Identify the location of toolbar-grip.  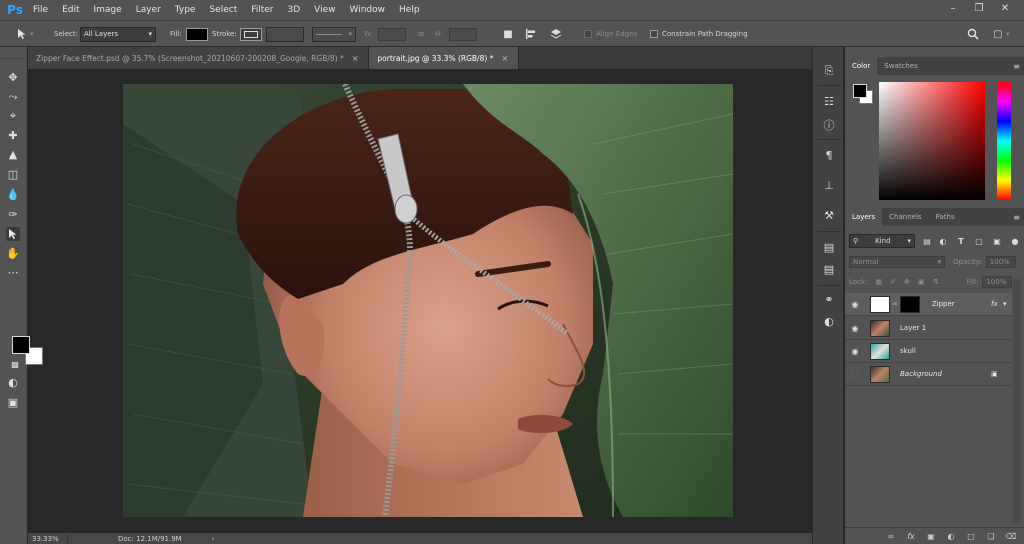
(13, 53).